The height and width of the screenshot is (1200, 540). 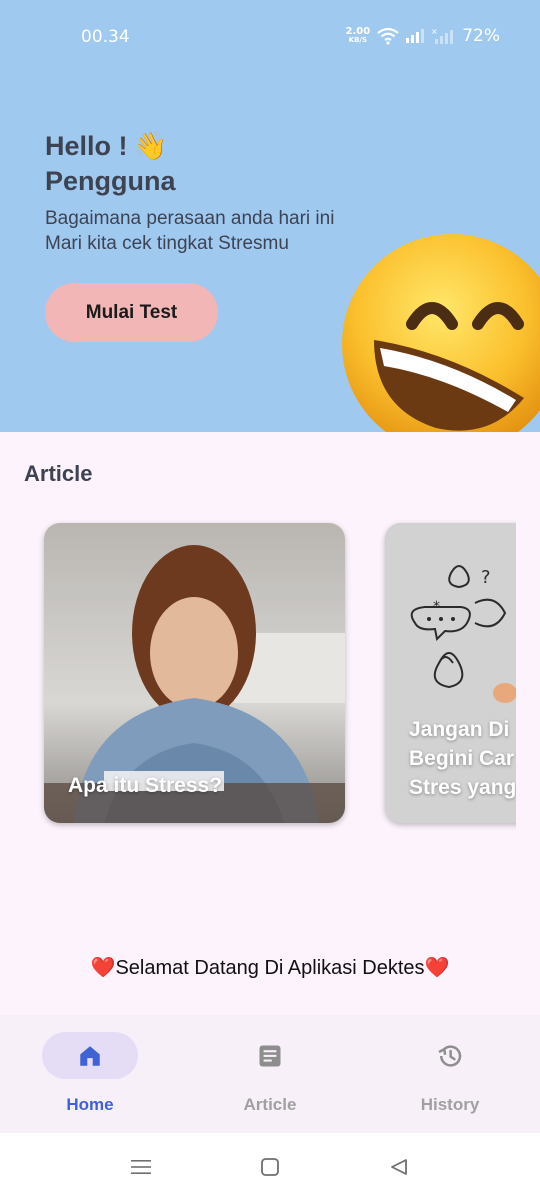 What do you see at coordinates (86, 146) in the screenshot?
I see `greeting-hello-text: Hello !` at bounding box center [86, 146].